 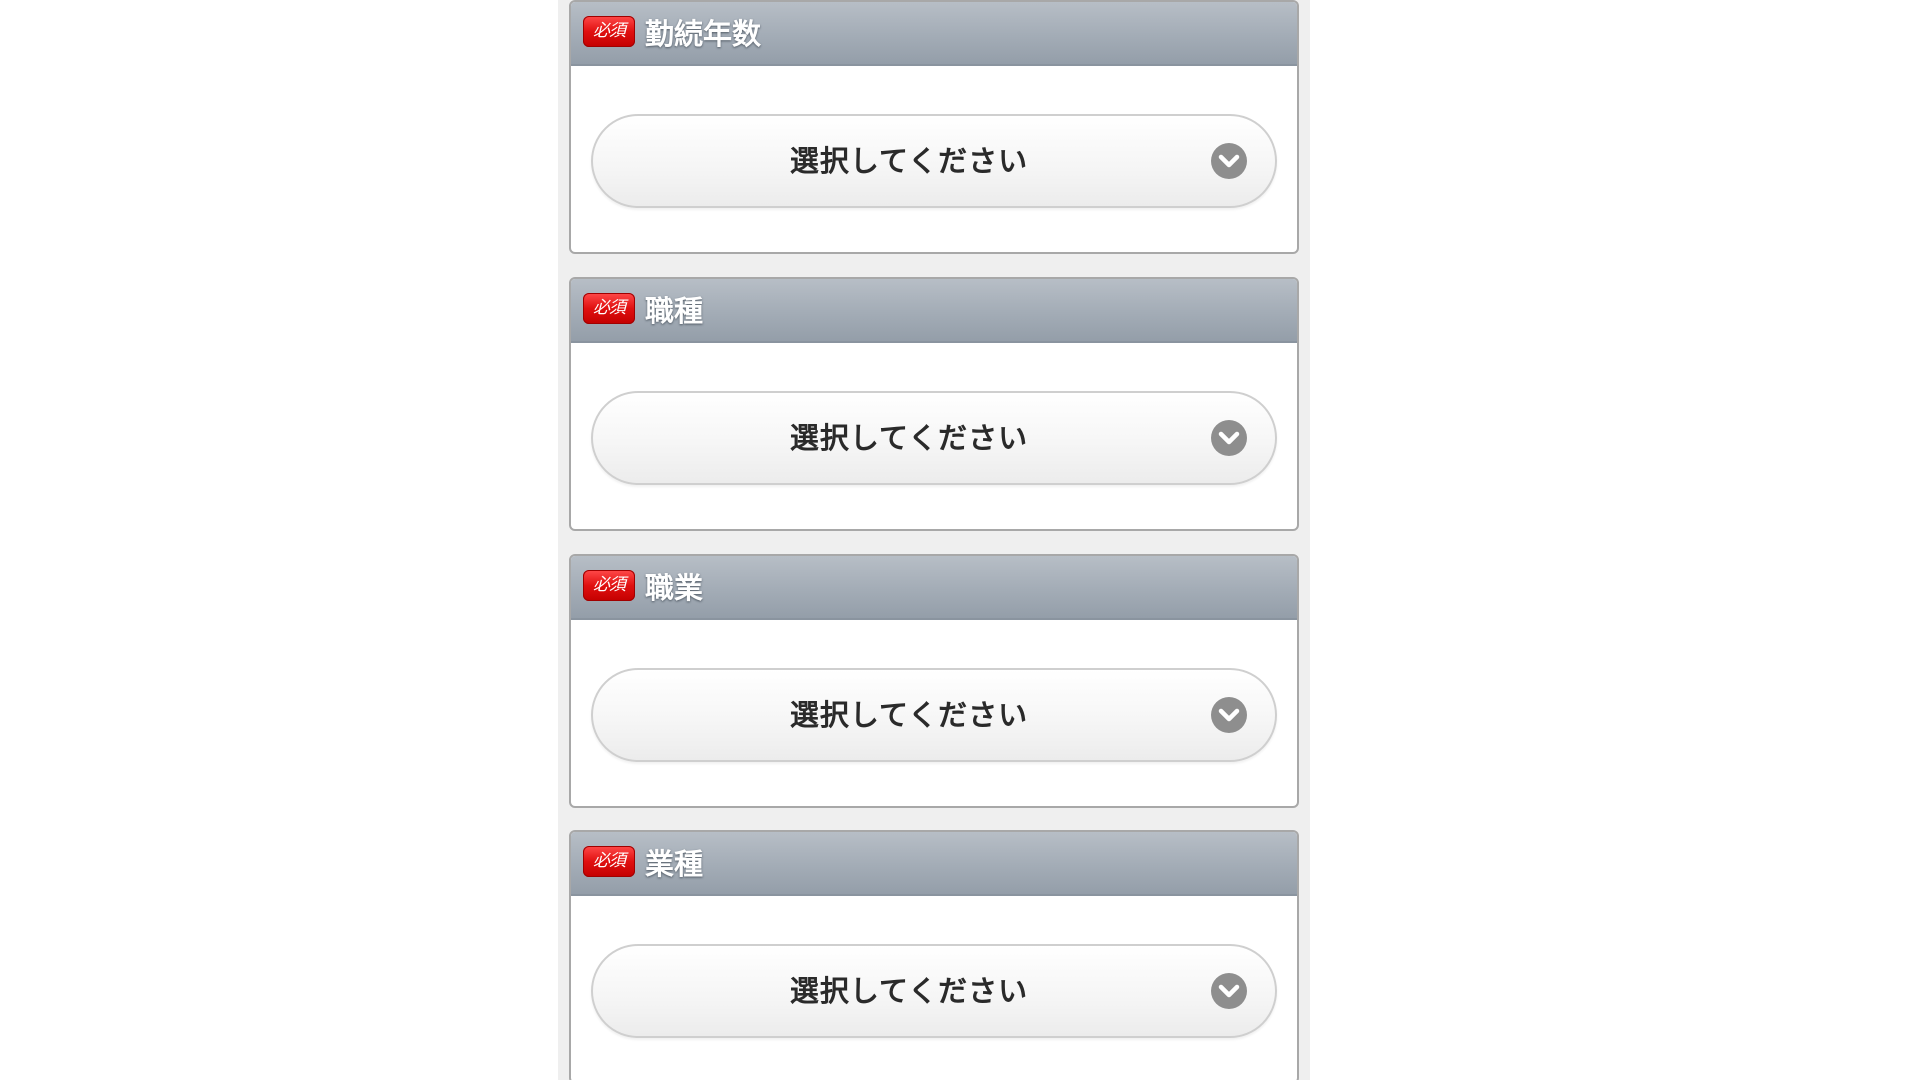 What do you see at coordinates (674, 311) in the screenshot?
I see `section-title: 職種` at bounding box center [674, 311].